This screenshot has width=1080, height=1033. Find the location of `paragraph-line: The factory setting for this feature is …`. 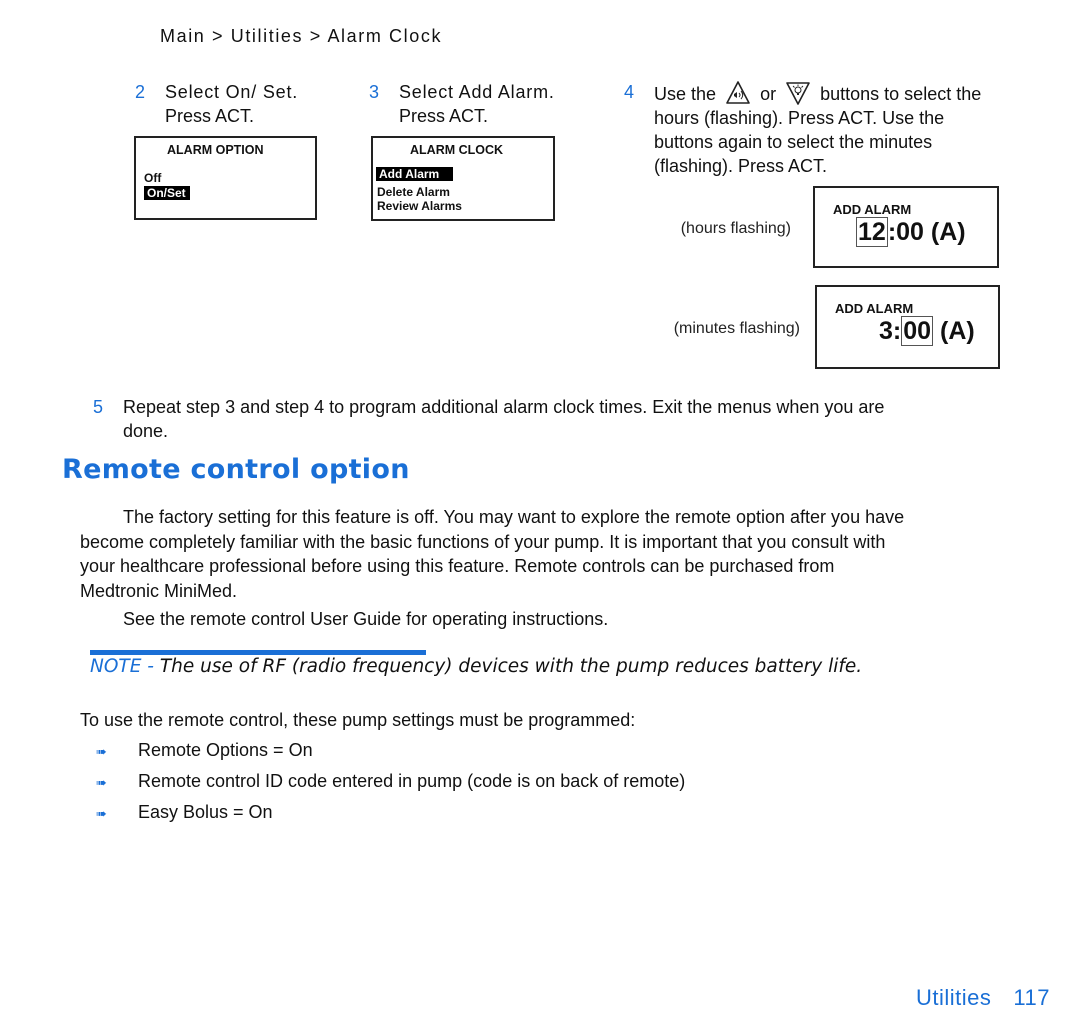

paragraph-line: The factory setting for this feature is … is located at coordinates (514, 517).